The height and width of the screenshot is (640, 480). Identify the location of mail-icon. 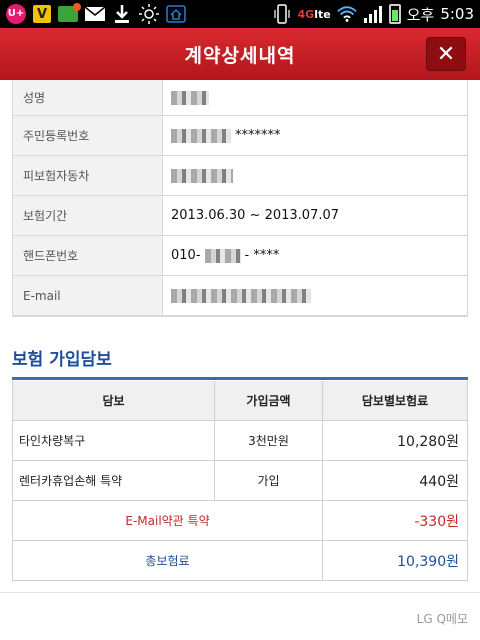
(95, 14).